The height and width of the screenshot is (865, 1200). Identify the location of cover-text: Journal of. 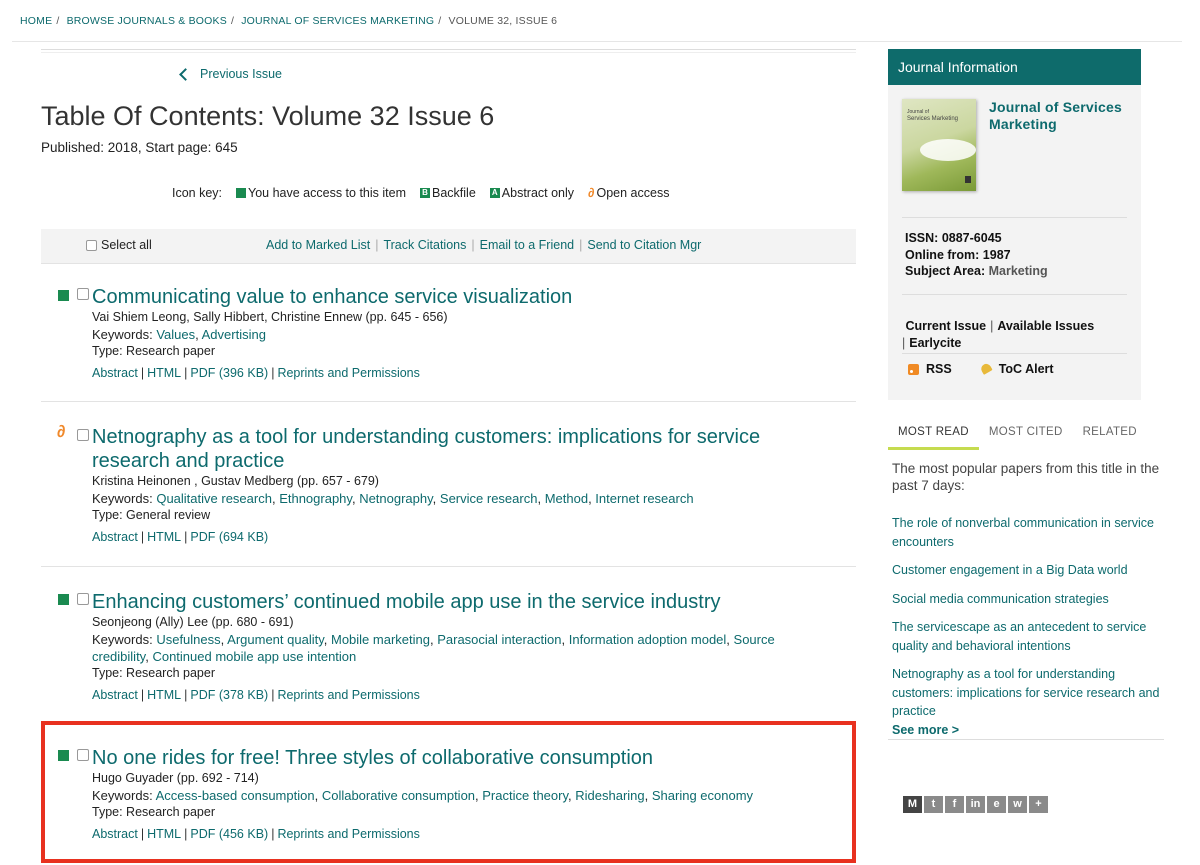
(918, 112).